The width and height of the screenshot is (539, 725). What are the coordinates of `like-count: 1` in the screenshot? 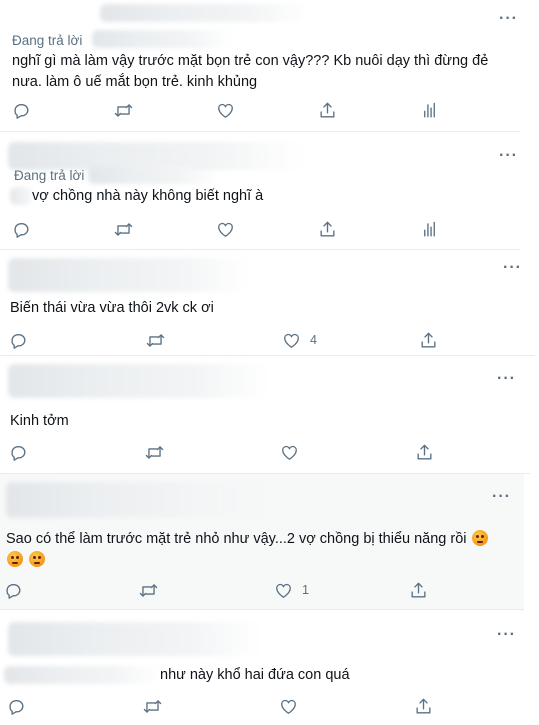 It's located at (305, 590).